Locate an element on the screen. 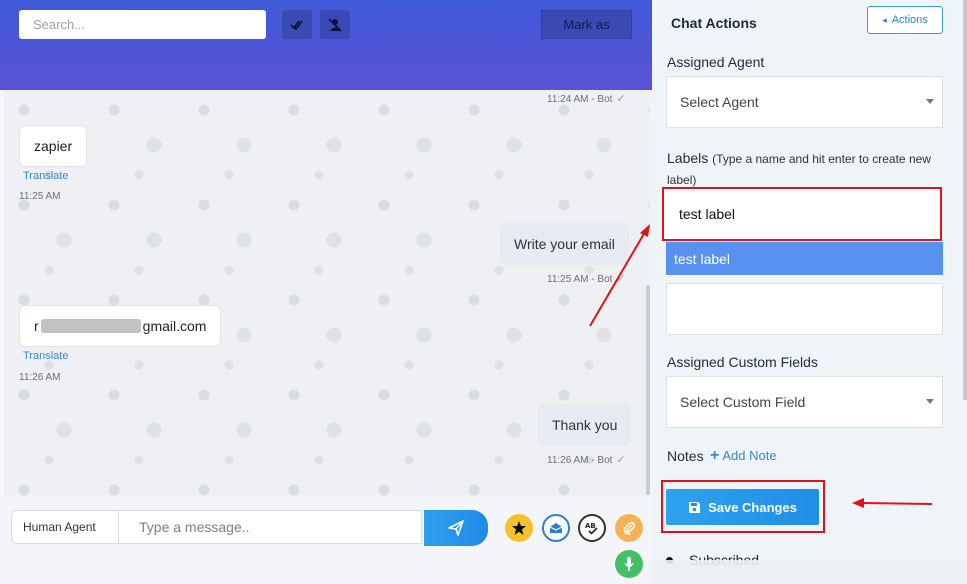 The height and width of the screenshot is (584, 967). save-changes-button: Save Changes is located at coordinates (742, 507).